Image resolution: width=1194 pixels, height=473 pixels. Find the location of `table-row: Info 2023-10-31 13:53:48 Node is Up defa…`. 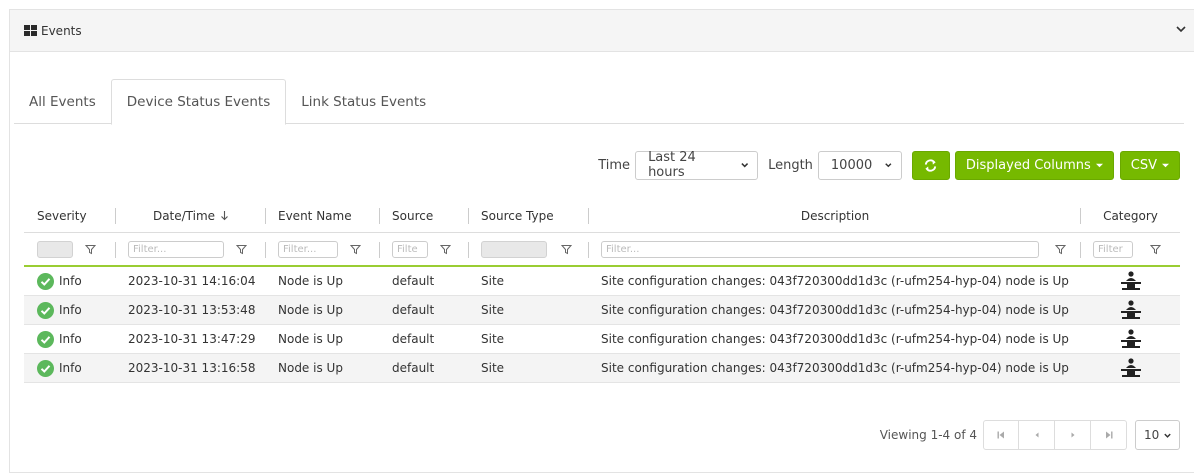

table-row: Info 2023-10-31 13:53:48 Node is Up defa… is located at coordinates (602, 310).